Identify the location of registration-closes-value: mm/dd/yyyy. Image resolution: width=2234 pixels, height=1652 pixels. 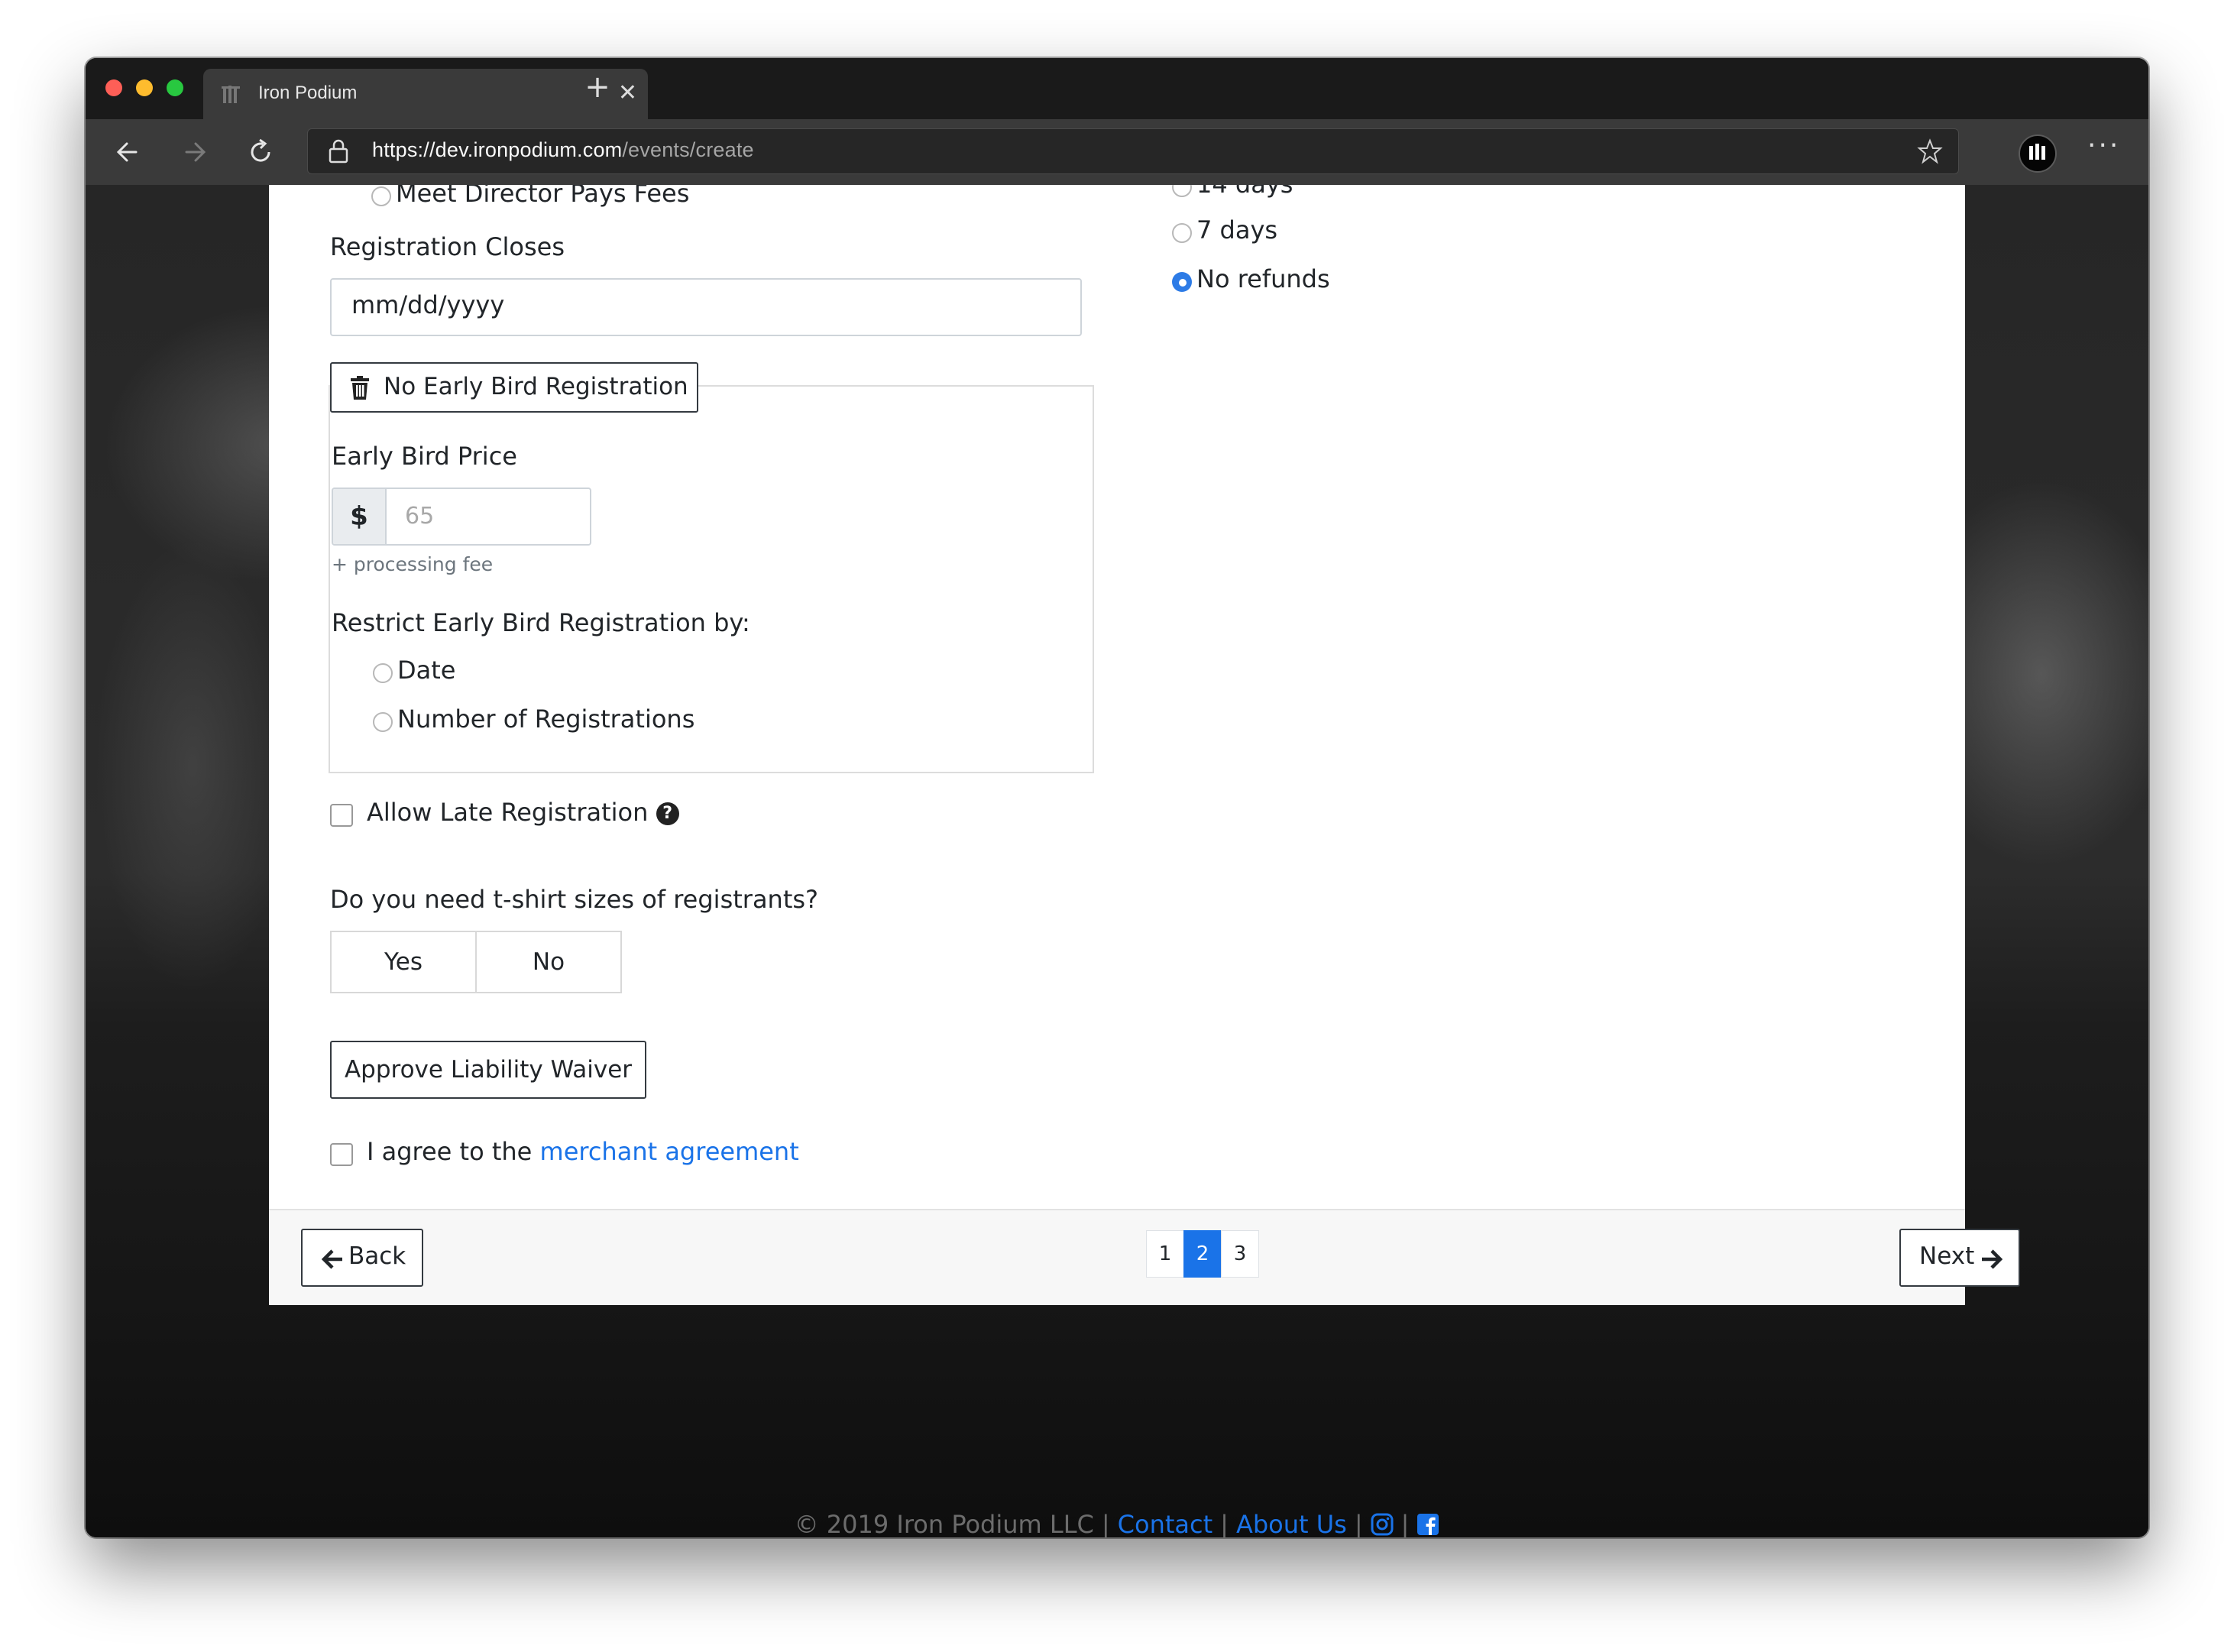
(428, 304).